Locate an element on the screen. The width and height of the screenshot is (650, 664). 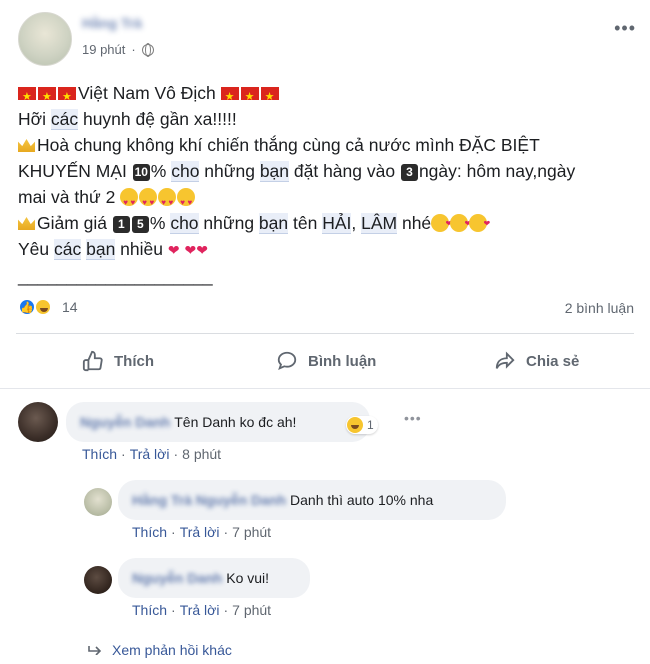
post-line-8: ____________________ is located at coordinates (326, 276).